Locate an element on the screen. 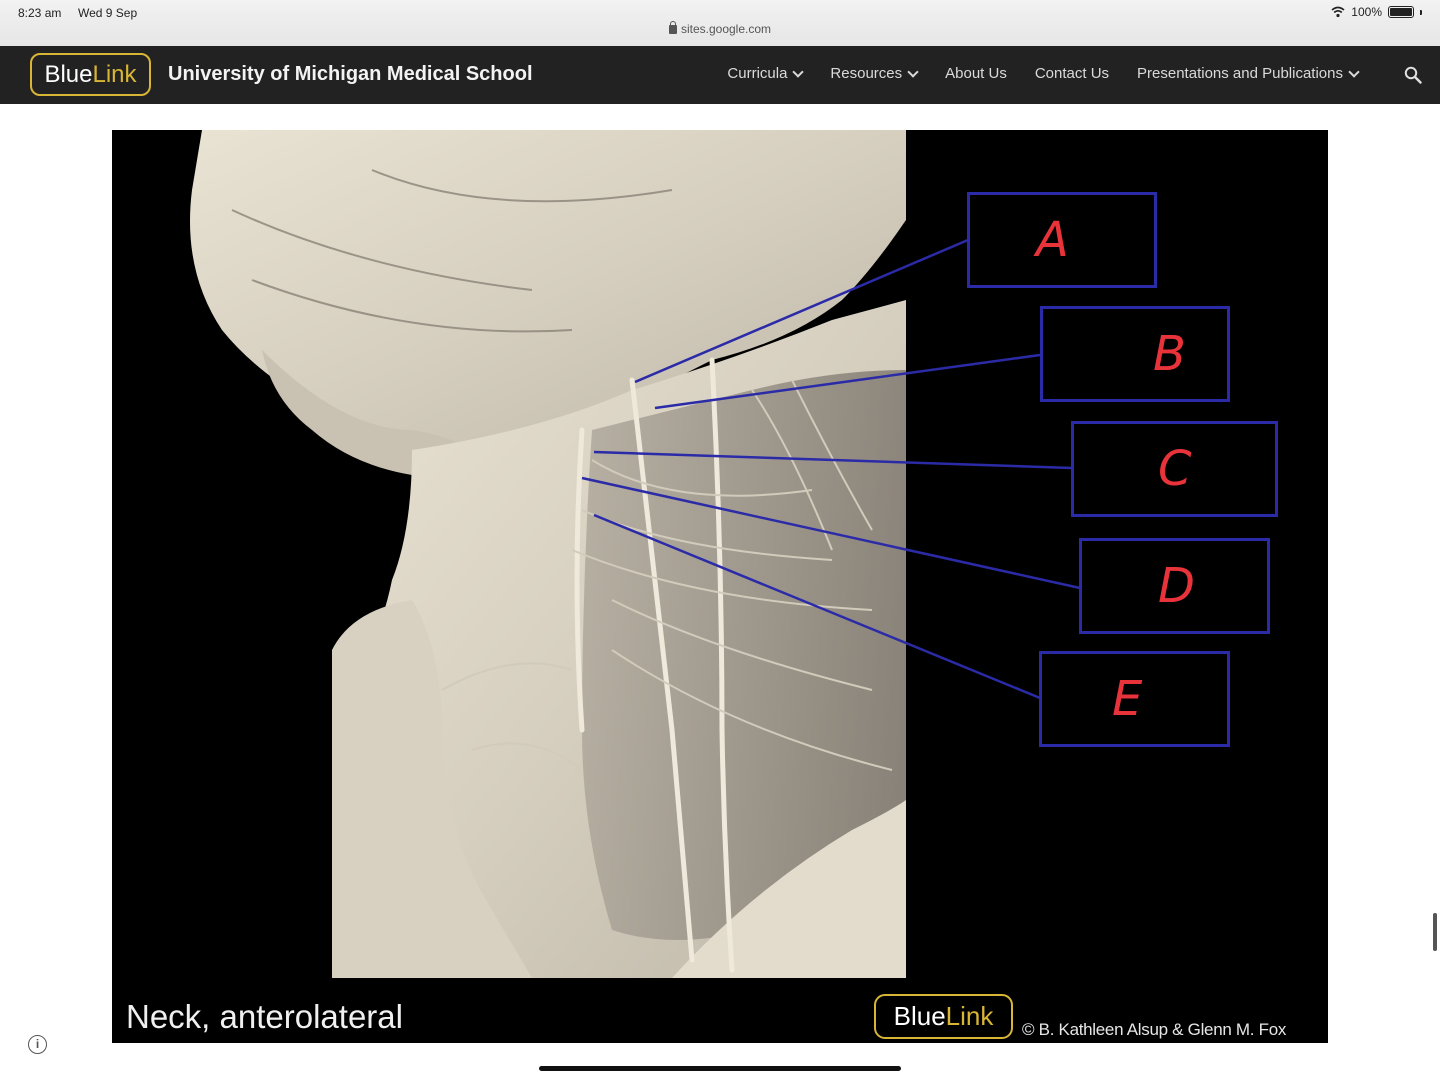  scrollbar-thumb is located at coordinates (1435, 932).